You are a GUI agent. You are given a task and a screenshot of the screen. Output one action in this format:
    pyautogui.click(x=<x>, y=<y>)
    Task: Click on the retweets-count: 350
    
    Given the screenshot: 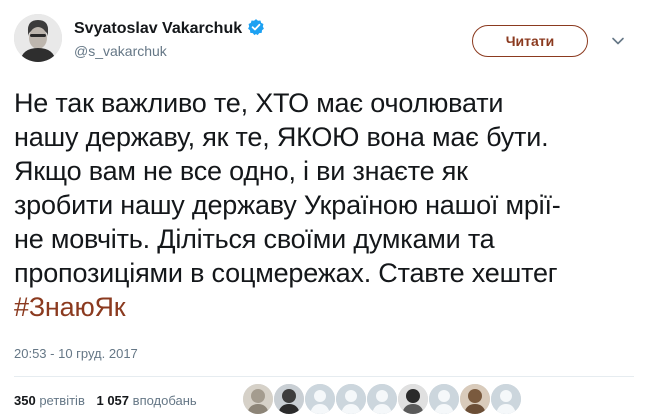 What is the action you would take?
    pyautogui.click(x=25, y=400)
    